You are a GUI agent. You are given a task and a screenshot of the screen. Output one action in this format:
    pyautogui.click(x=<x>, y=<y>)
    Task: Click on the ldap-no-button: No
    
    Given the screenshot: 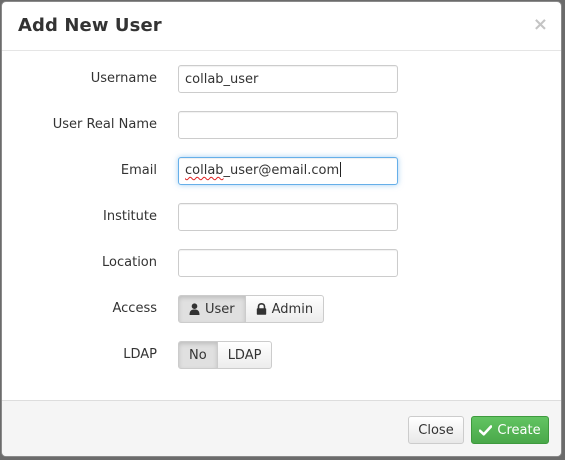 What is the action you would take?
    pyautogui.click(x=198, y=355)
    